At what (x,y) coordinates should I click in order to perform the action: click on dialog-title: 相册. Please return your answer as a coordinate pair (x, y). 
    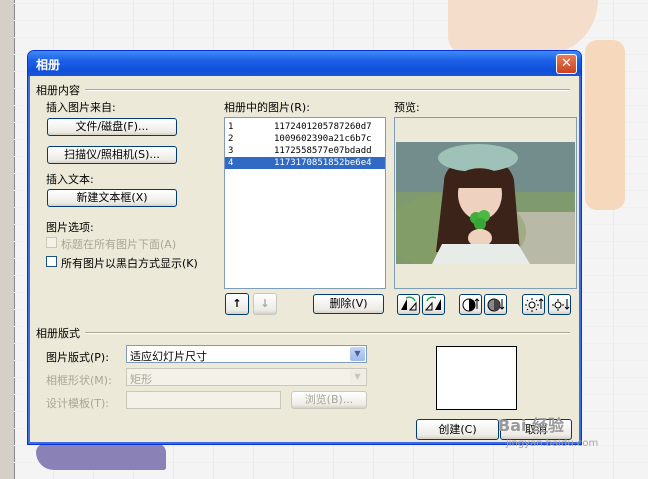
    Looking at the image, I should click on (48, 65).